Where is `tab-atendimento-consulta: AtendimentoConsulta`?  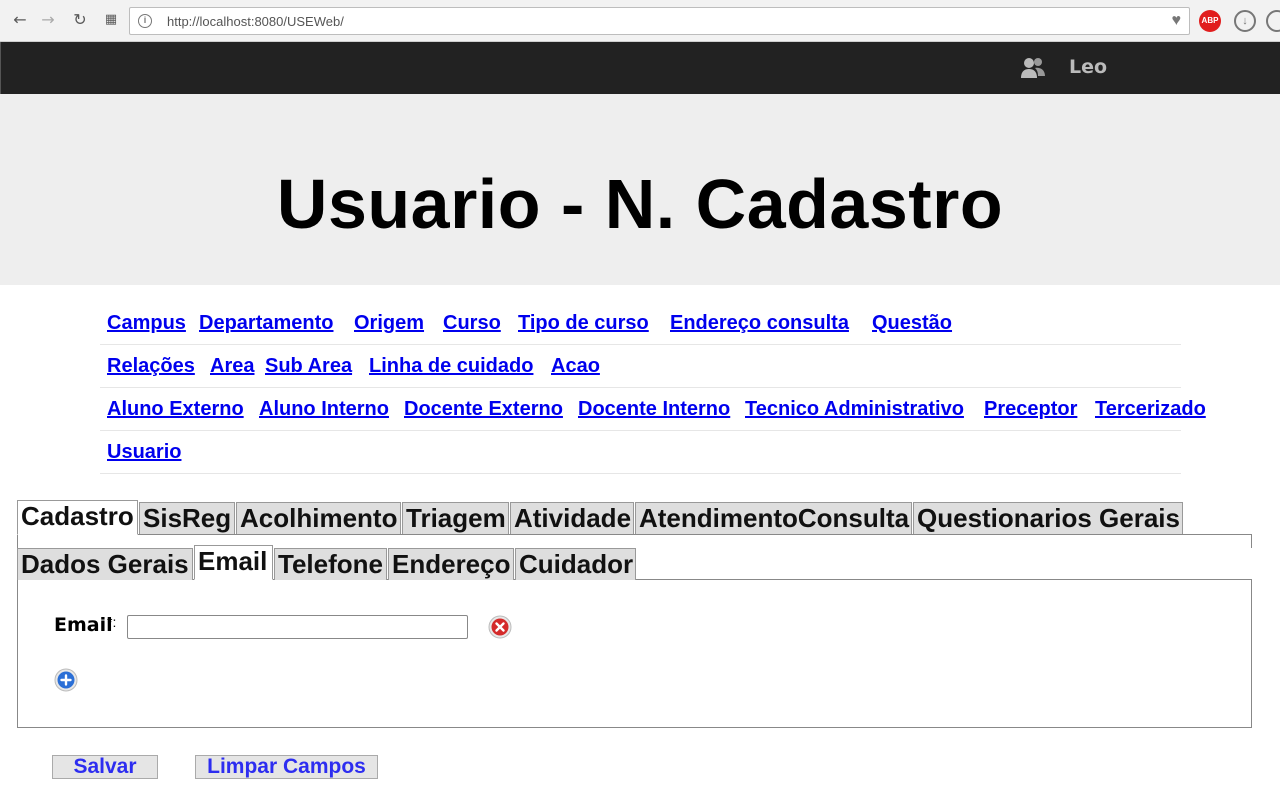
tab-atendimento-consulta: AtendimentoConsulta is located at coordinates (773, 518).